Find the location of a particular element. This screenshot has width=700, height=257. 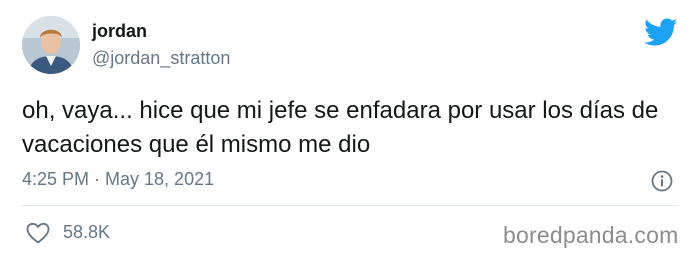

display-name: jordan is located at coordinates (119, 31).